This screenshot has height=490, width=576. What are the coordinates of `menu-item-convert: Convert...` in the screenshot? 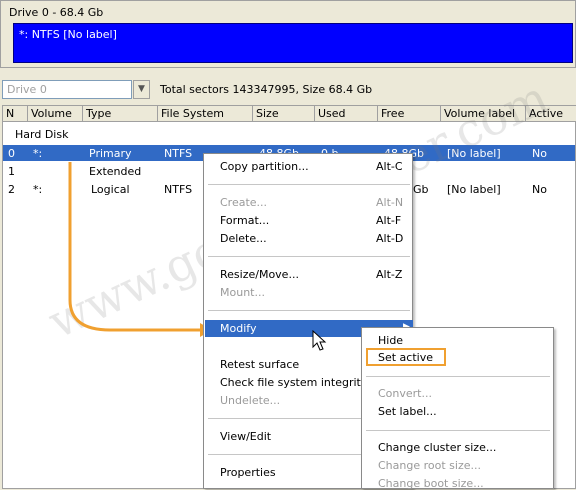 It's located at (405, 393).